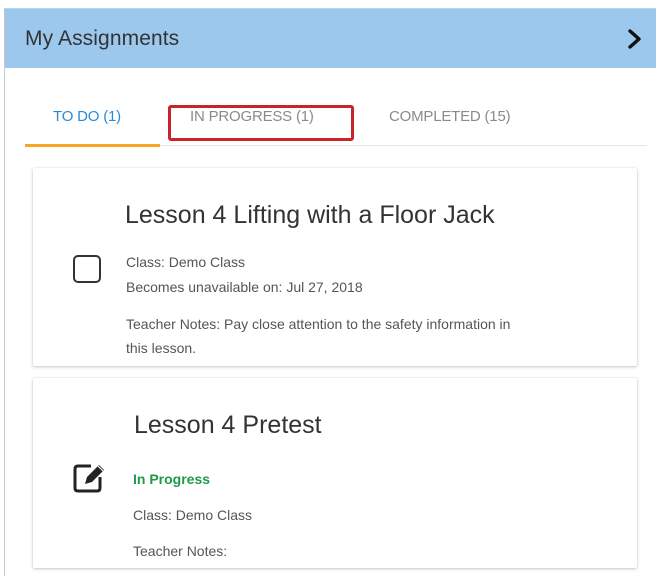  I want to click on edit-icon, so click(89, 478).